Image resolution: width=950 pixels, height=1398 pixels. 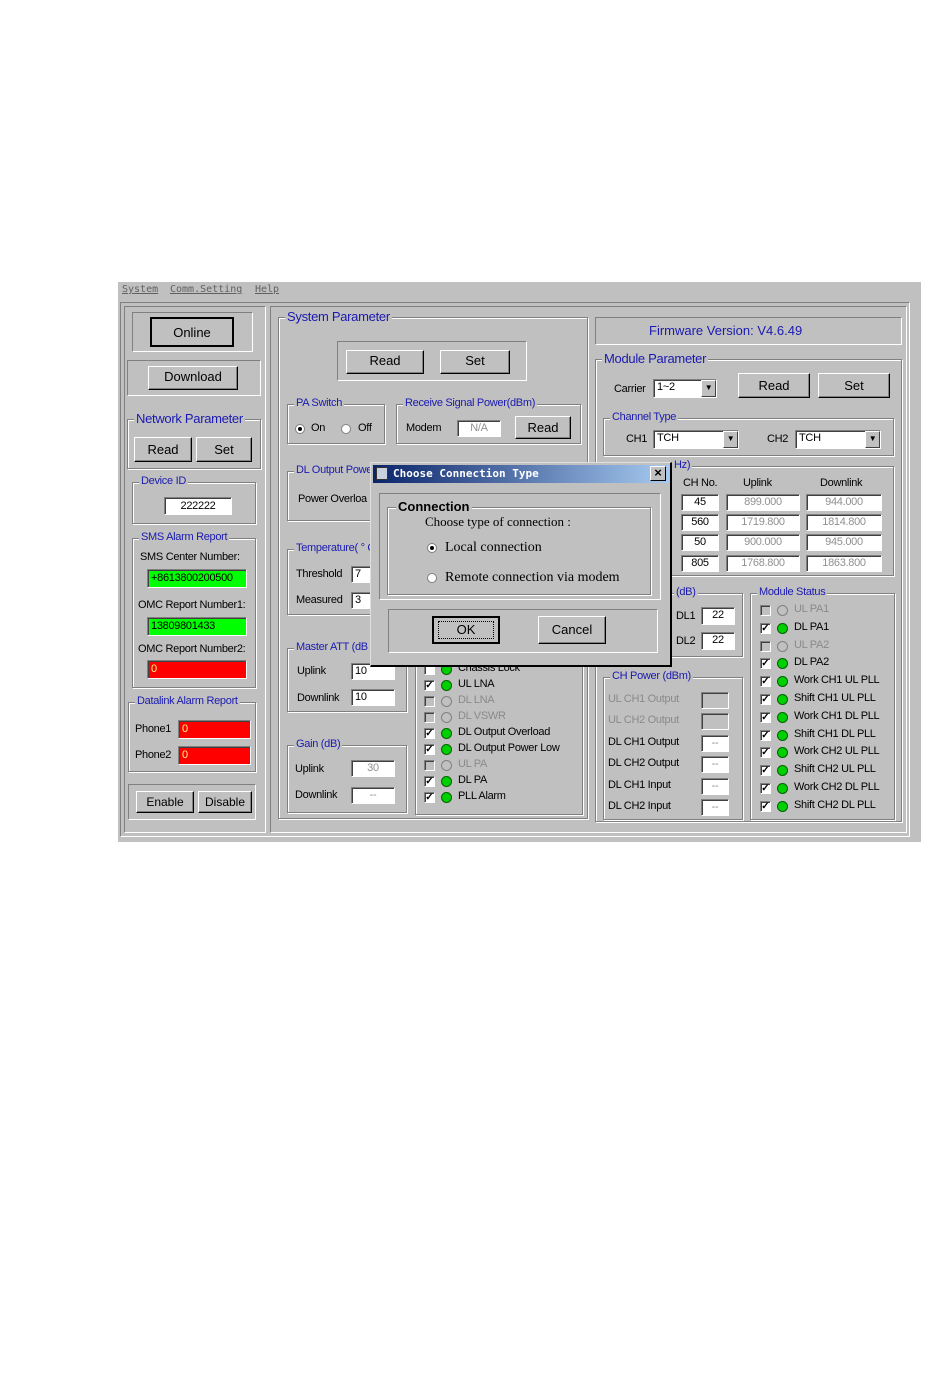 What do you see at coordinates (696, 439) in the screenshot?
I see `ch1-select: TCH ▼` at bounding box center [696, 439].